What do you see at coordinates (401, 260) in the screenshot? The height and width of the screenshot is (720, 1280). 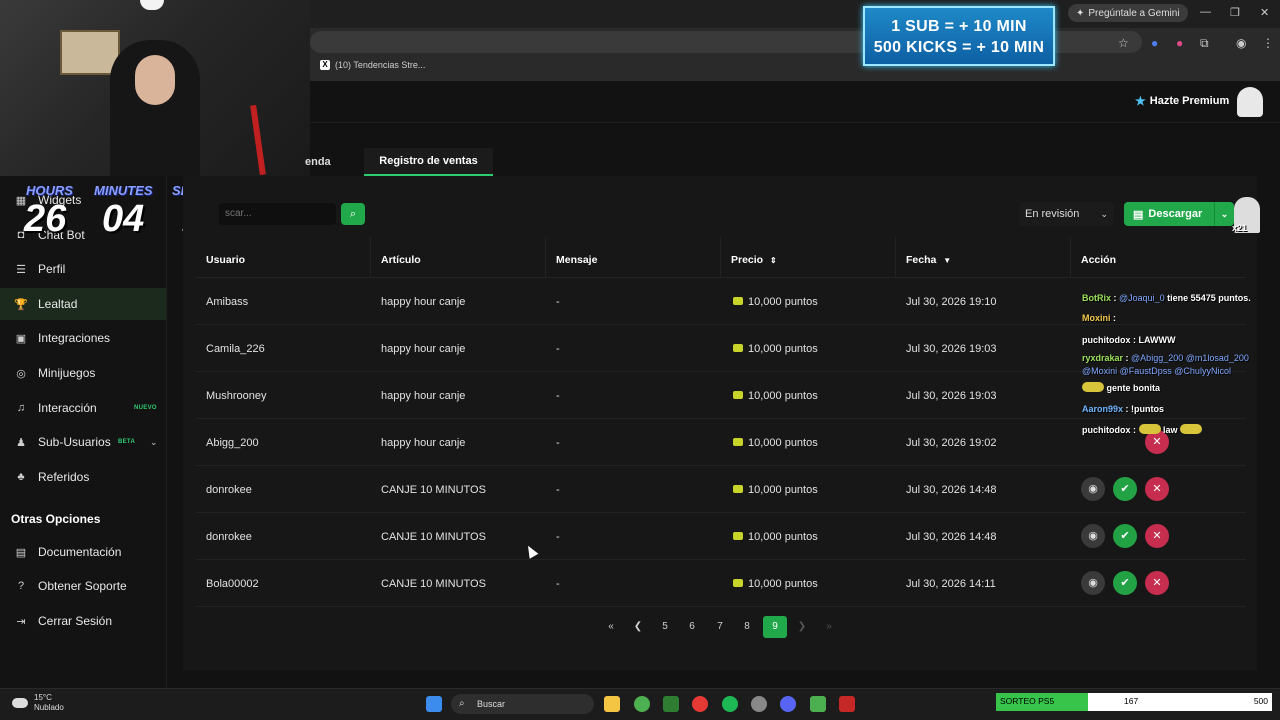 I see `column-header-articulo: Artículo` at bounding box center [401, 260].